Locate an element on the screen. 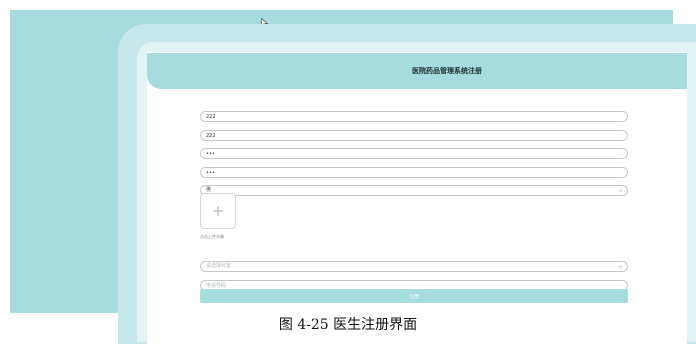  register-button: 注册 is located at coordinates (414, 296).